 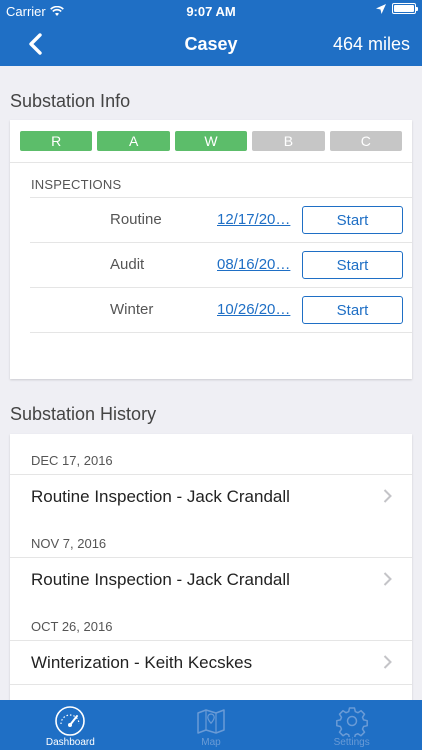 I want to click on inspection-row-winter: Winter 10/26/20… Start, so click(x=211, y=310).